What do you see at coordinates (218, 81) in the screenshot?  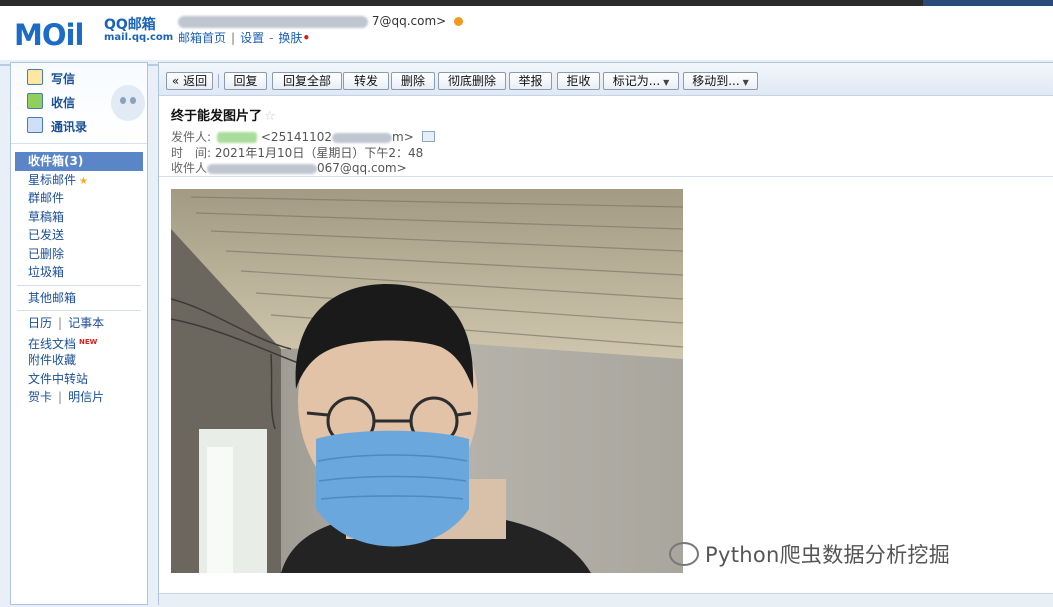 I see `toolbar-separator` at bounding box center [218, 81].